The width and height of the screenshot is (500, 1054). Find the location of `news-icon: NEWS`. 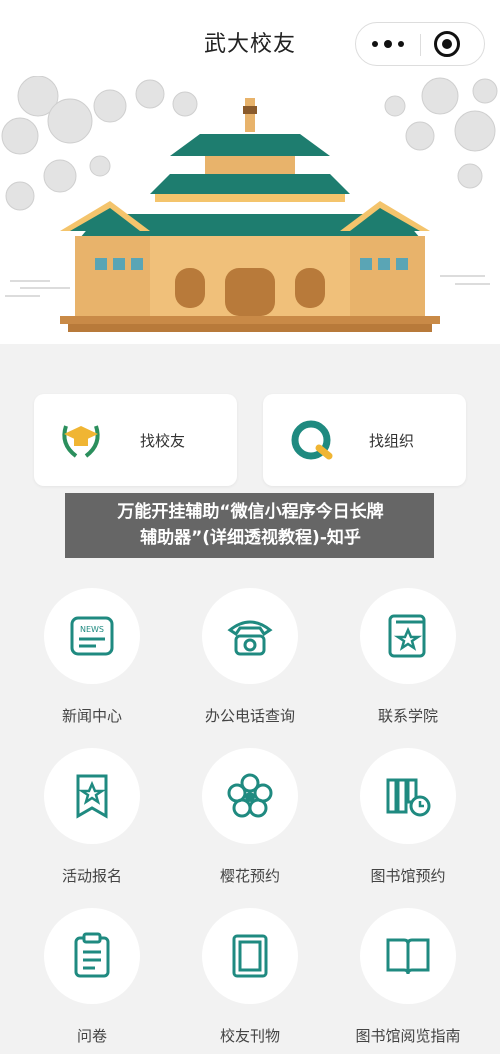

news-icon: NEWS is located at coordinates (92, 636).